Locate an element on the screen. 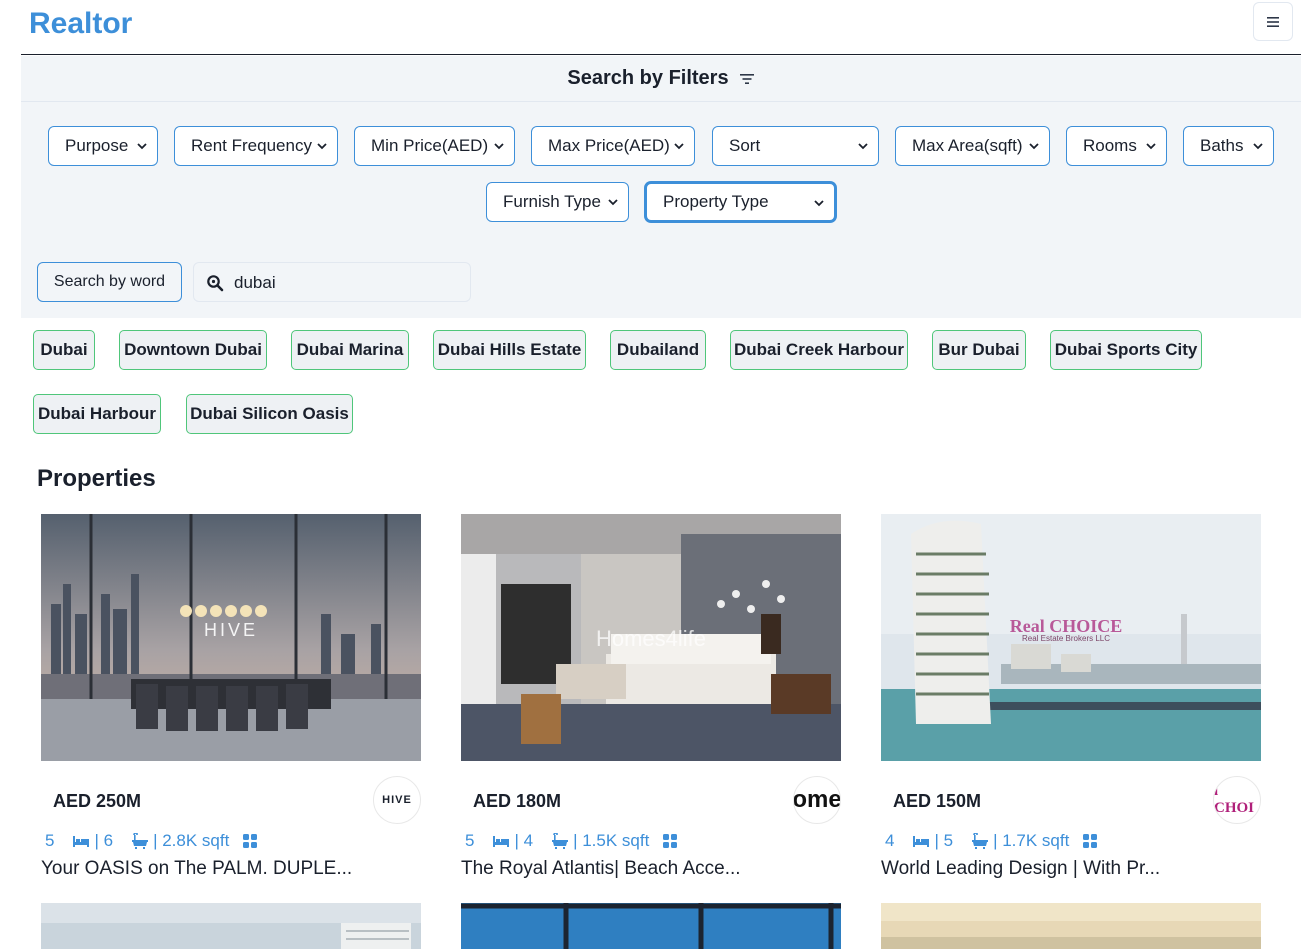  search-icon is located at coordinates (215, 283).